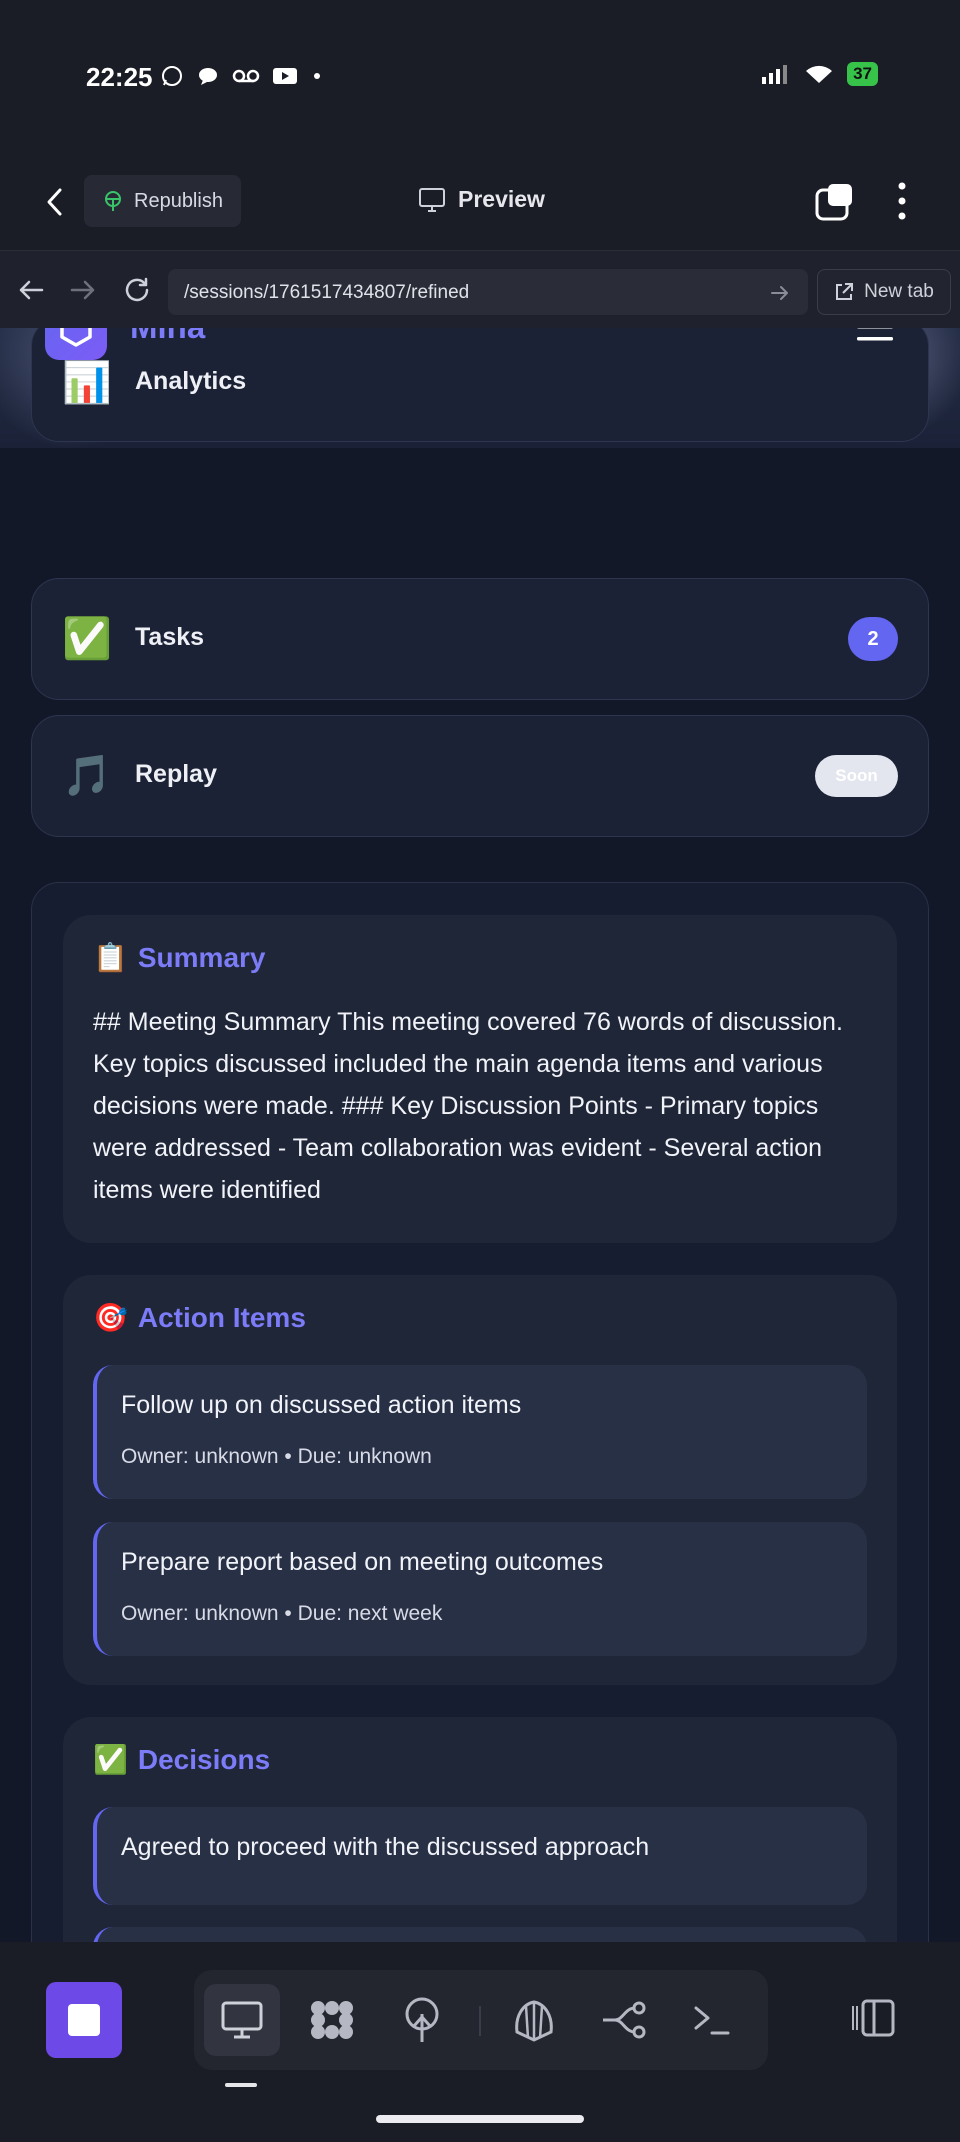  I want to click on tasks-icon: ✅, so click(87, 639).